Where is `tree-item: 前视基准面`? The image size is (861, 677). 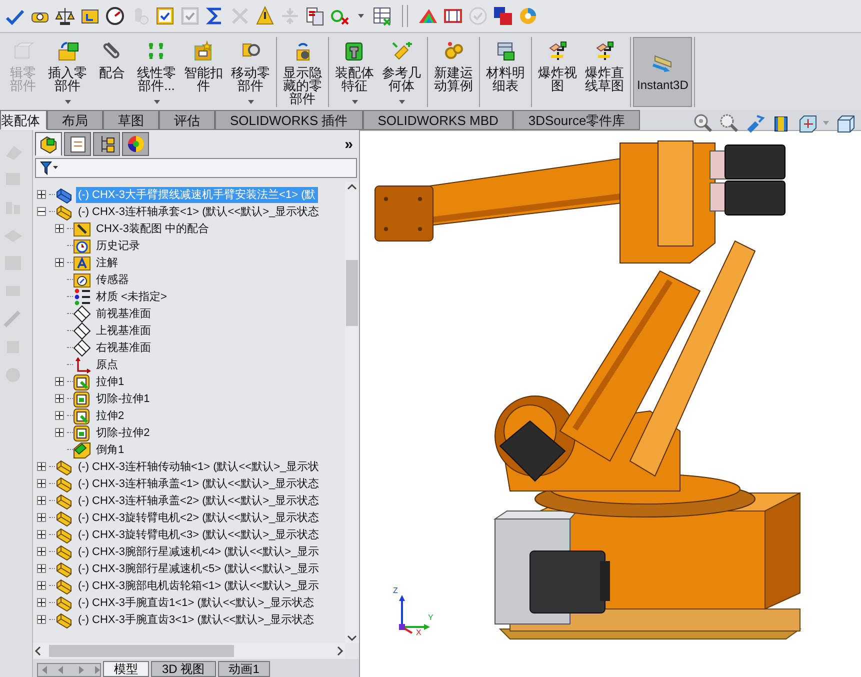
tree-item: 前视基准面 is located at coordinates (123, 314).